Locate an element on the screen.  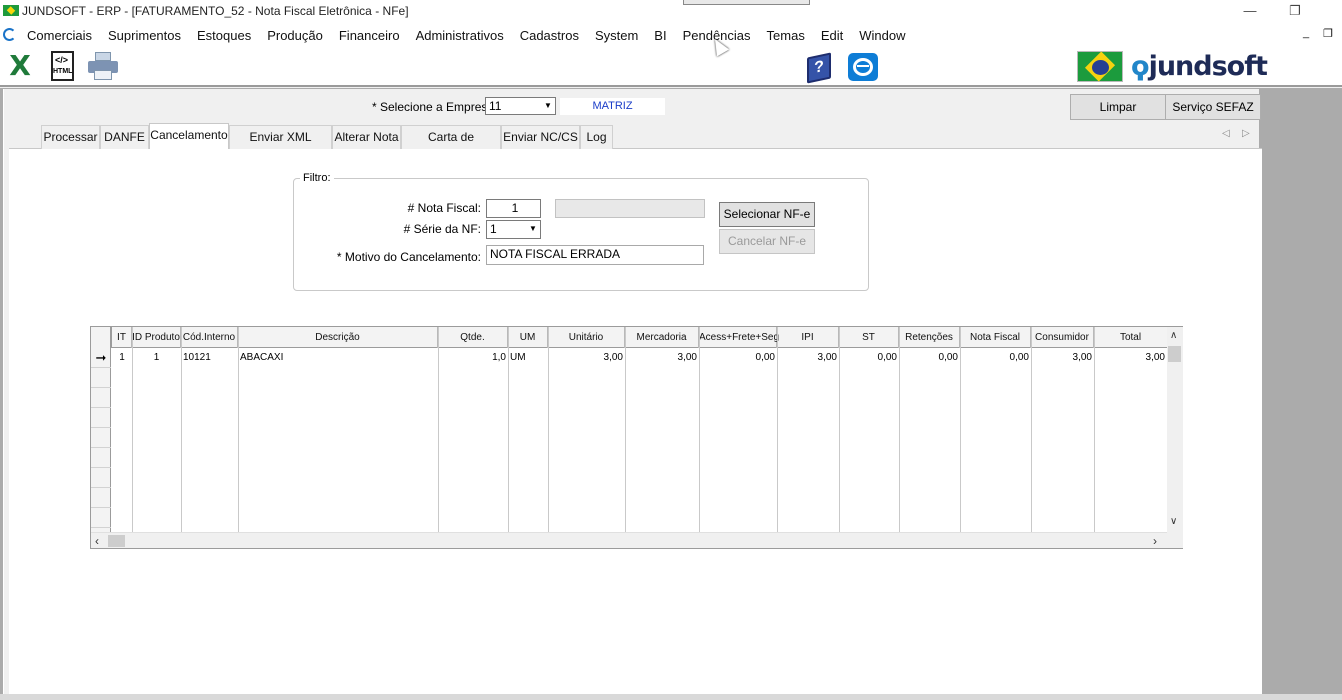
col-header-total: Total is located at coordinates (1130, 337).